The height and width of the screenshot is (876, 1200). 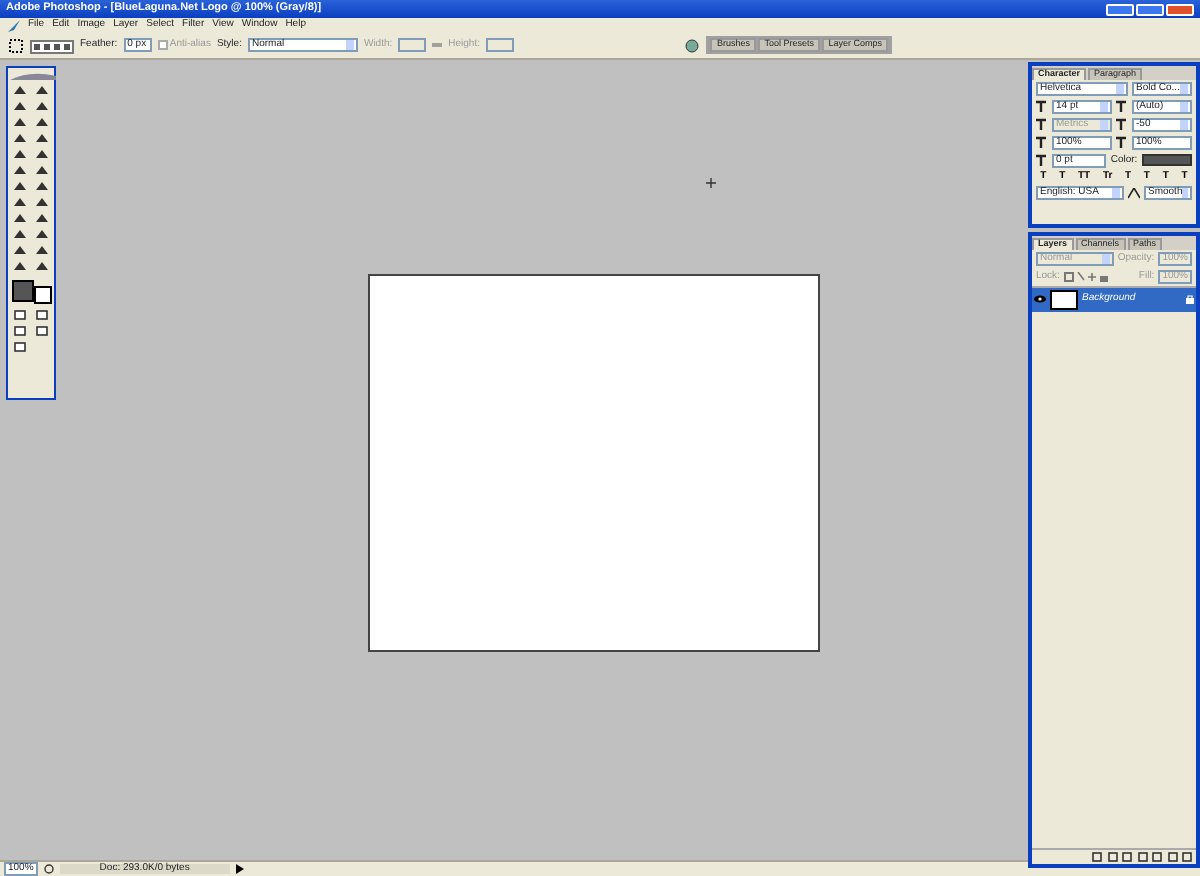 I want to click on link-icon, so click(x=1097, y=857).